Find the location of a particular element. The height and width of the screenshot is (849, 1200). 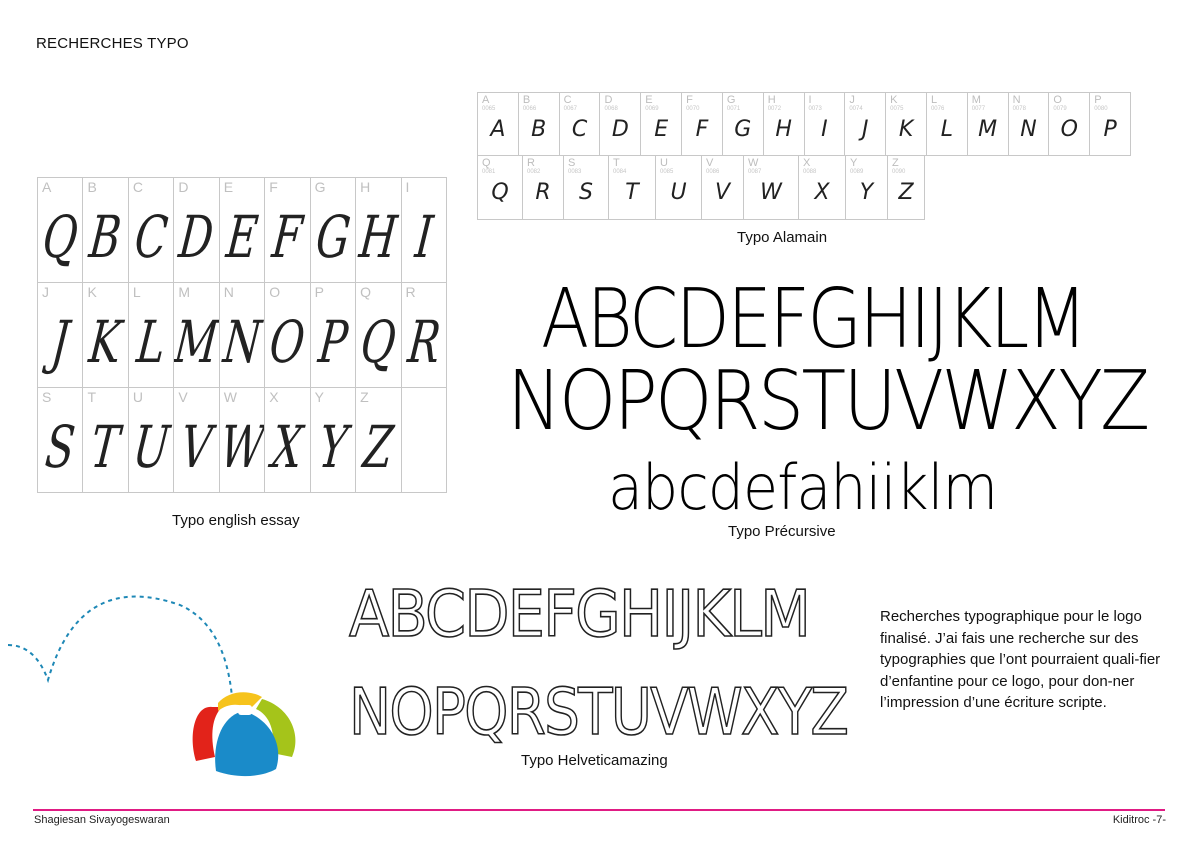

essay-cell-glyph: O is located at coordinates (287, 342).